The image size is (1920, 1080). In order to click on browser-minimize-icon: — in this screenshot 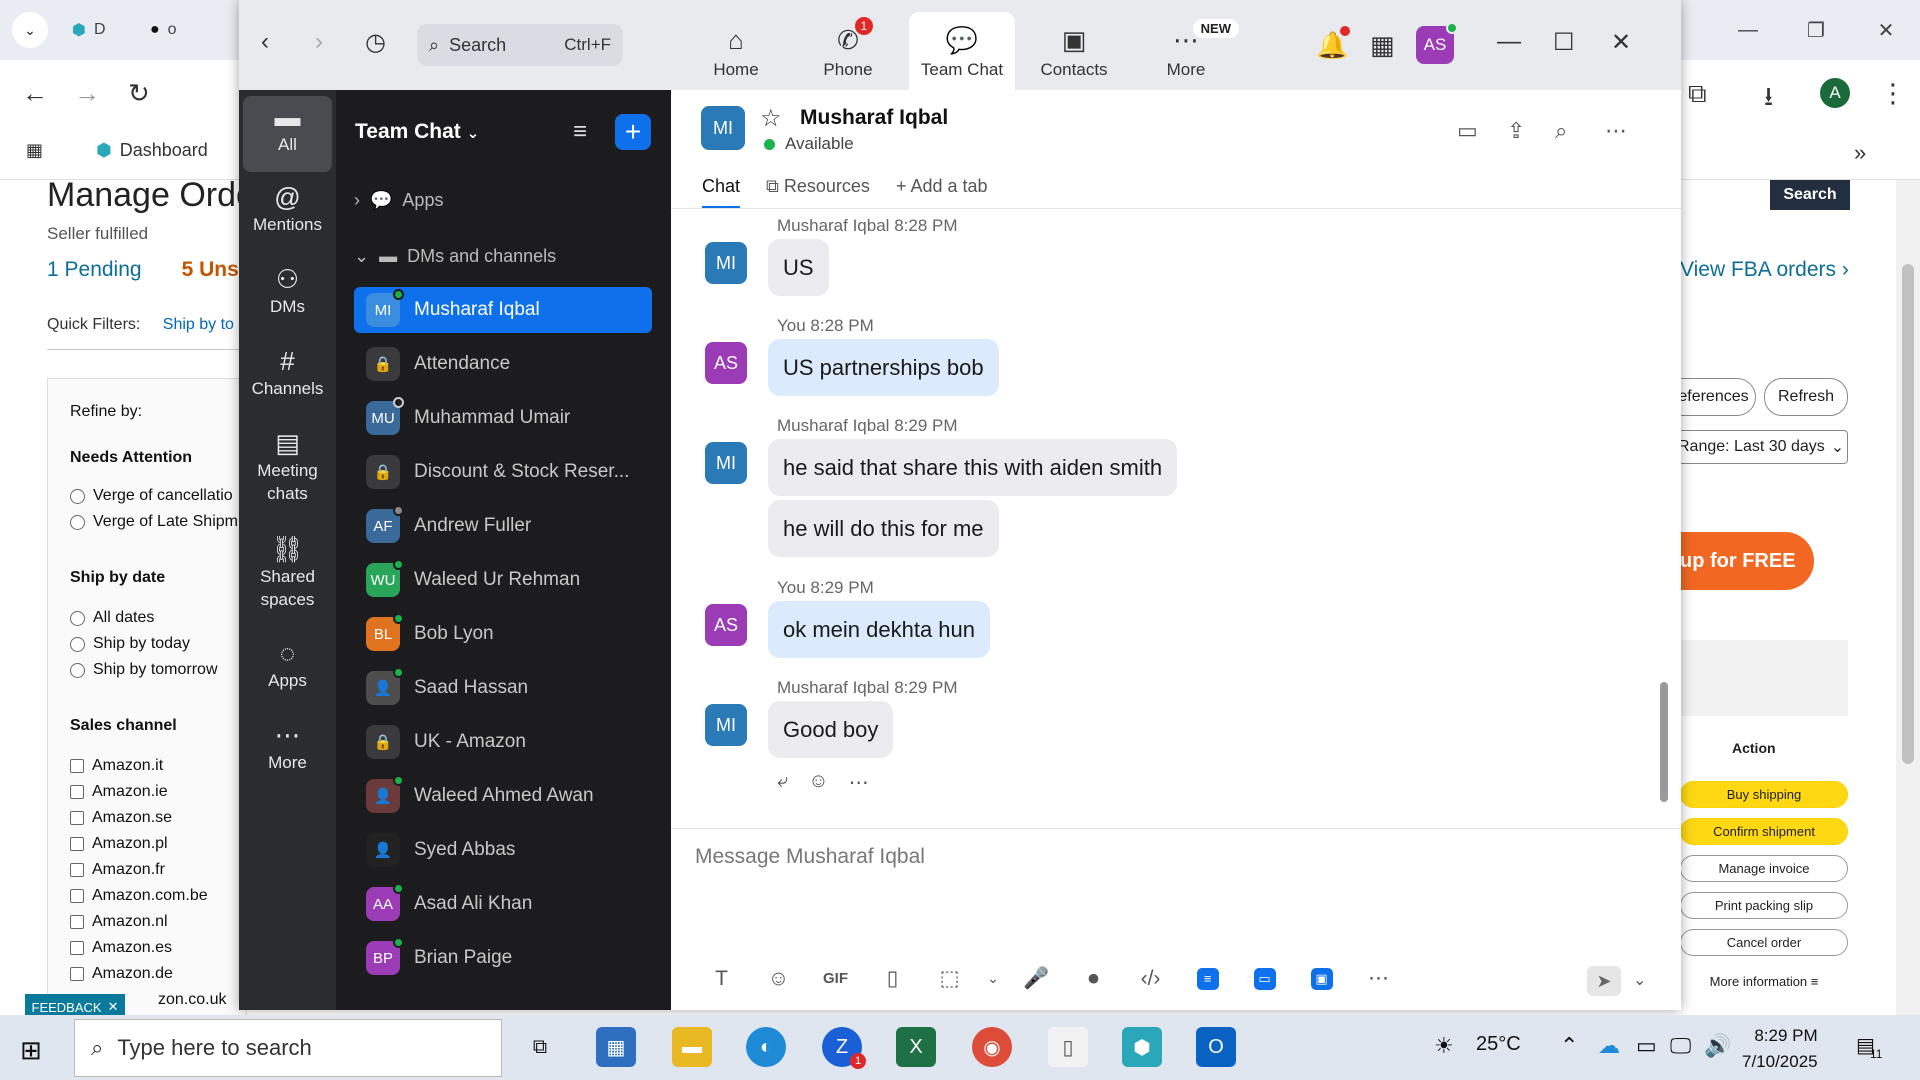, I will do `click(1748, 30)`.